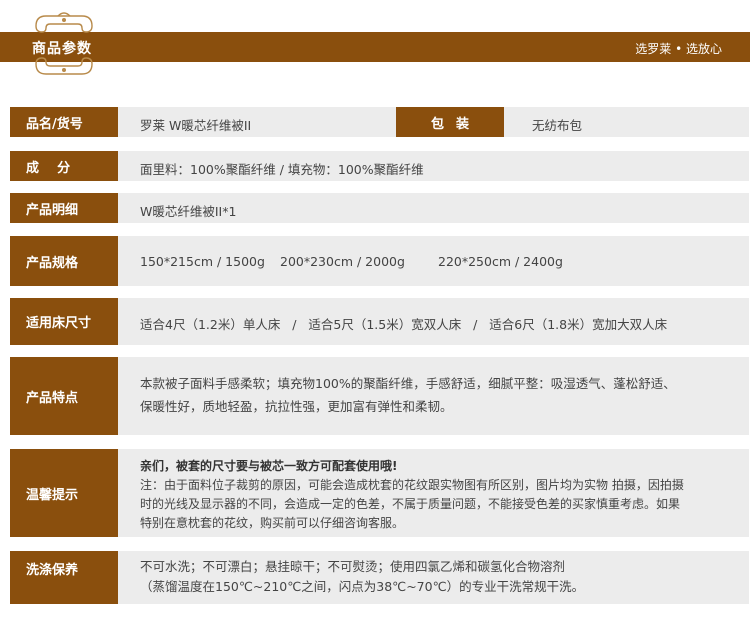  What do you see at coordinates (379, 122) in the screenshot?
I see `row-product-name: 品名/货号 罗莱 W暖芯纤维被II 包装 无纺布包` at bounding box center [379, 122].